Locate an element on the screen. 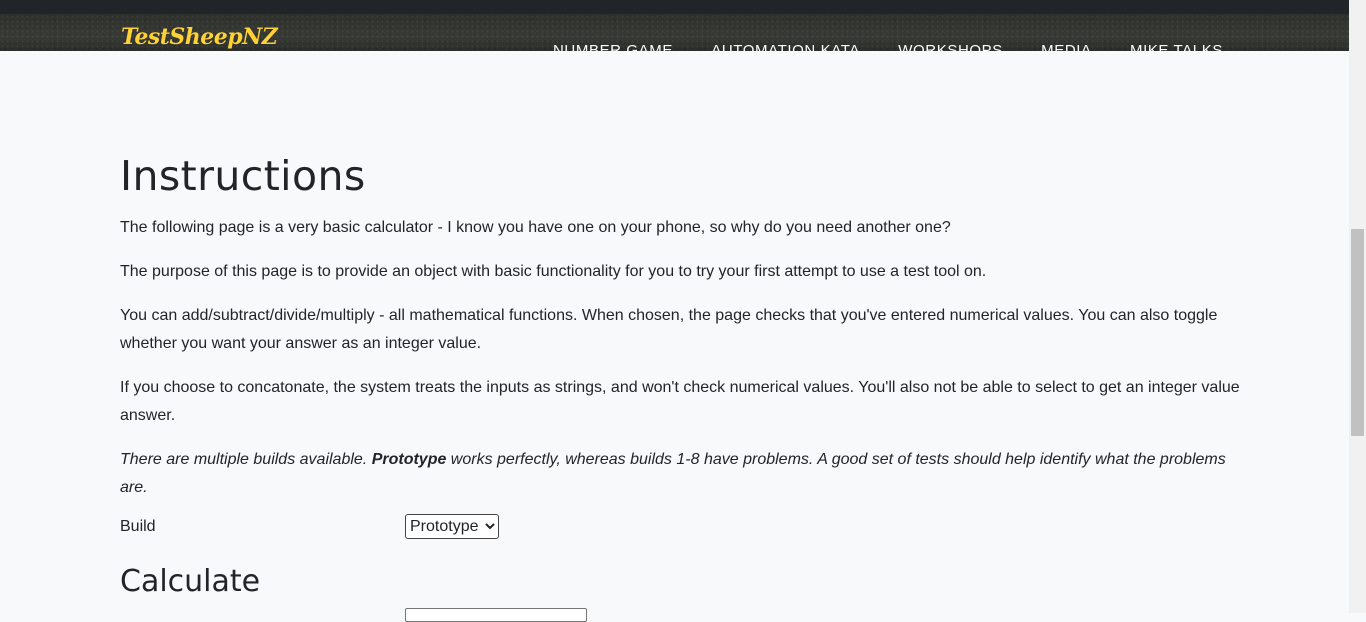  scrollbar-thumb is located at coordinates (1357, 332).